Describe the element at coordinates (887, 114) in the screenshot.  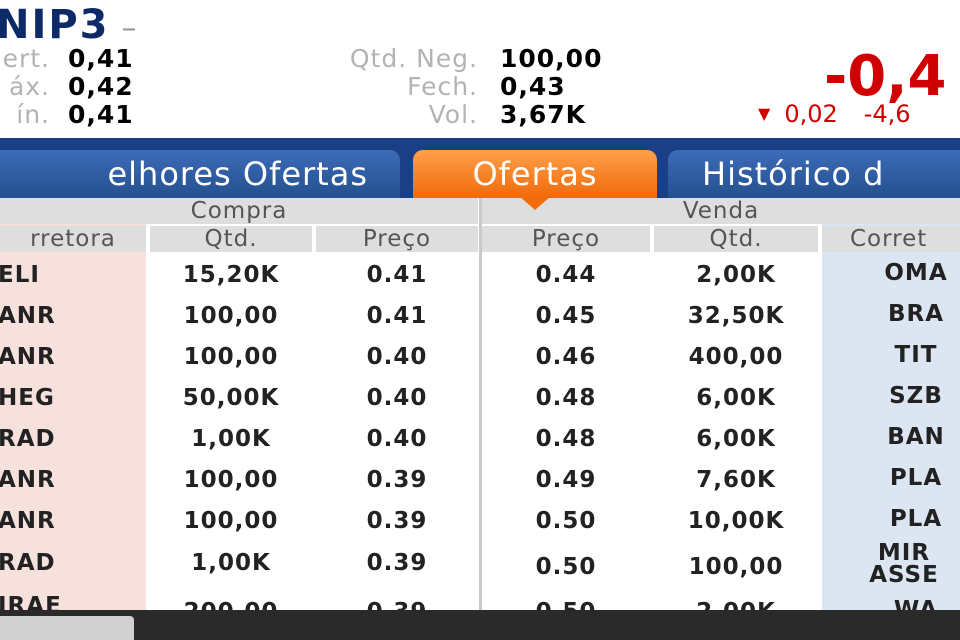
I see `change-percent: -4,6` at that location.